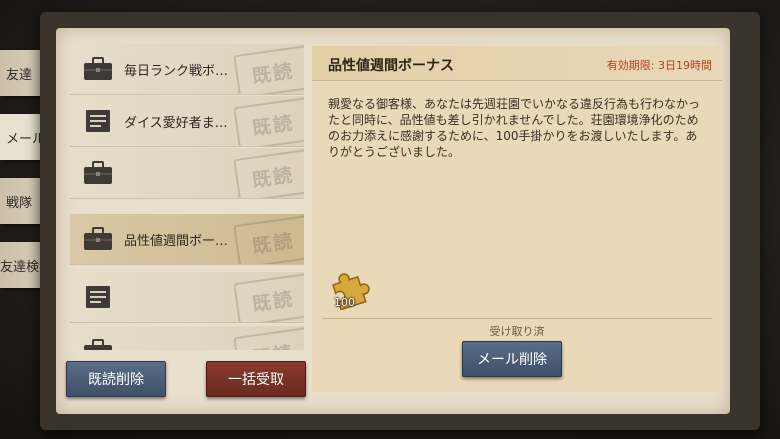  What do you see at coordinates (256, 379) in the screenshot?
I see `claim-all-button: 一括受取` at bounding box center [256, 379].